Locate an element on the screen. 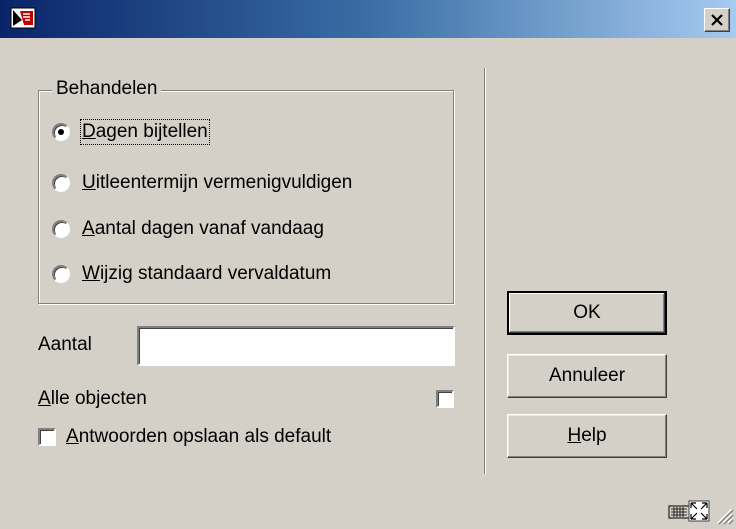  radio-aantal-dagen-vanaf-vandaag: Aantal dagen vanaf vandaag is located at coordinates (188, 229).